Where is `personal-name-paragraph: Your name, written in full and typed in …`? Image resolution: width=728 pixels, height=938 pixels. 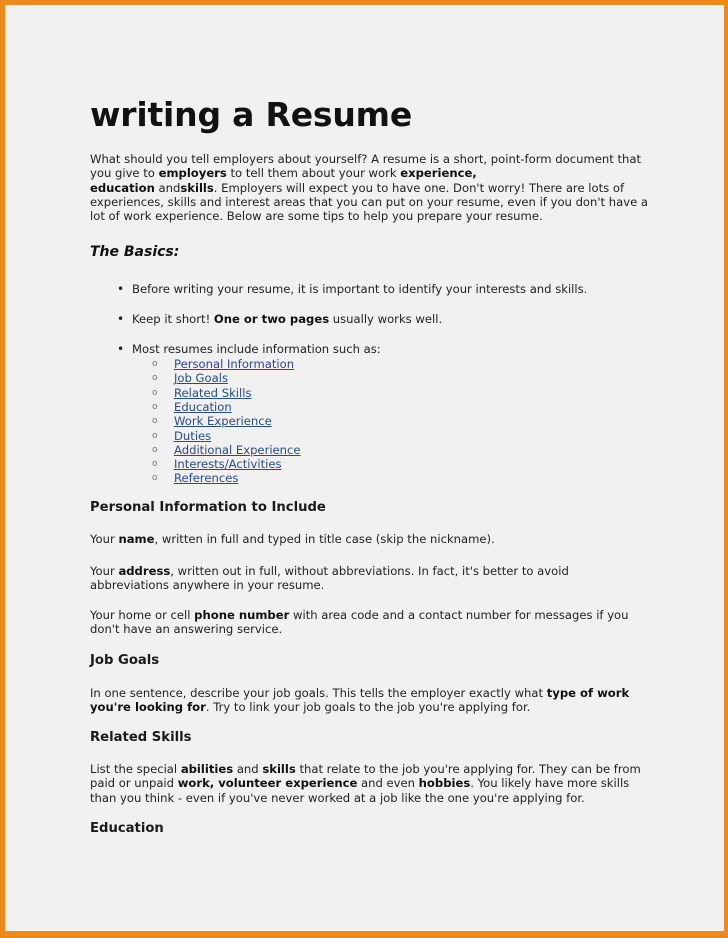 personal-name-paragraph: Your name, written in full and typed in … is located at coordinates (370, 539).